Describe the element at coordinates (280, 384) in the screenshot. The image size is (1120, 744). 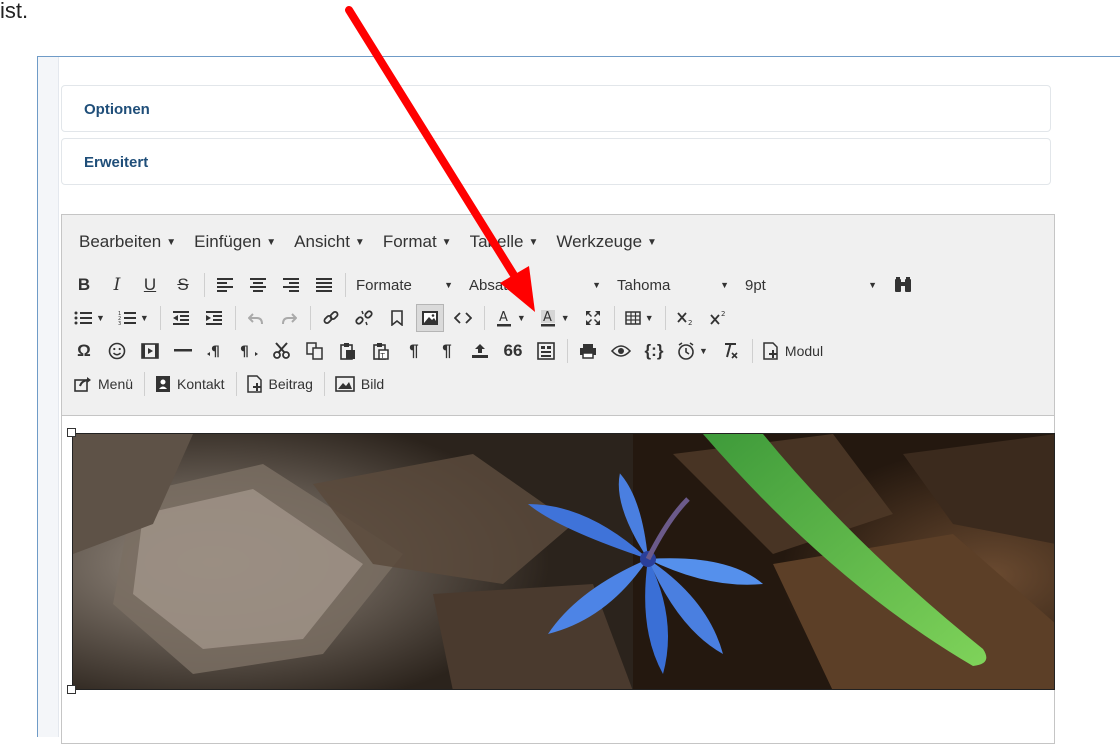
I see `insert-article-button: Beitrag` at that location.